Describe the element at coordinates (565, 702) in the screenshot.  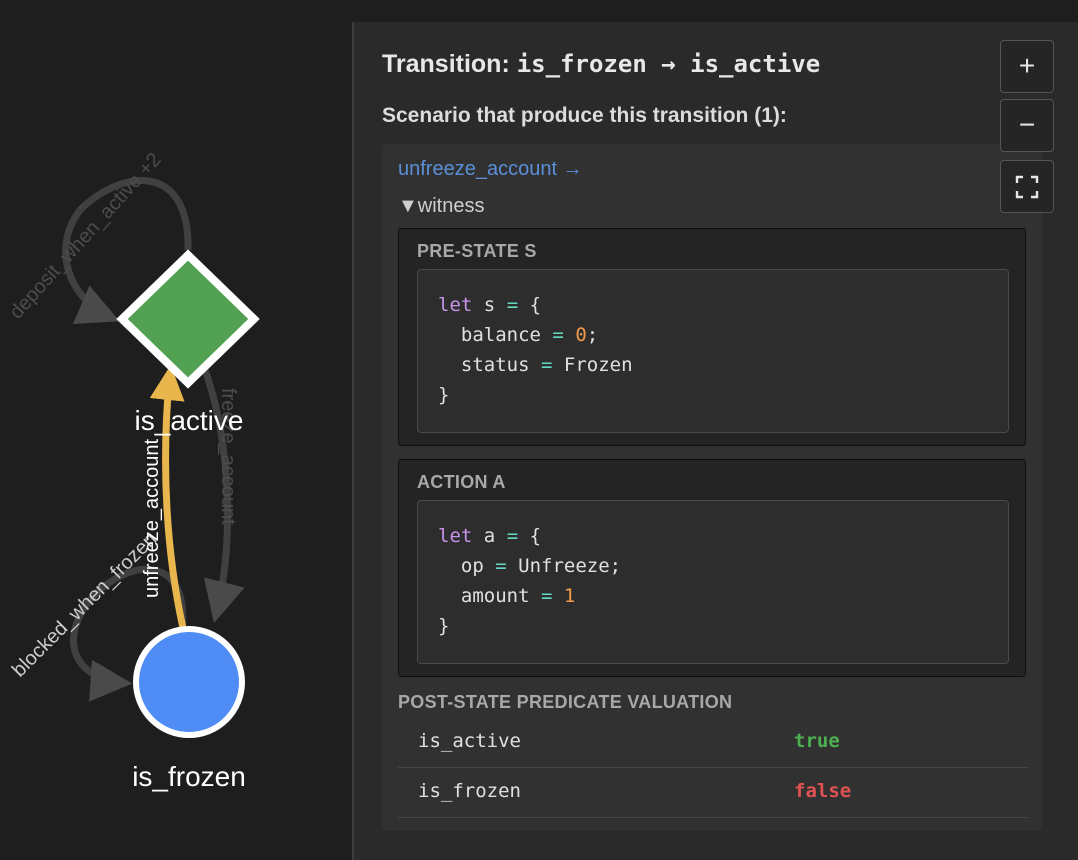
I see `post-state-label: POST-STATE PREDICATE VALUATION` at that location.